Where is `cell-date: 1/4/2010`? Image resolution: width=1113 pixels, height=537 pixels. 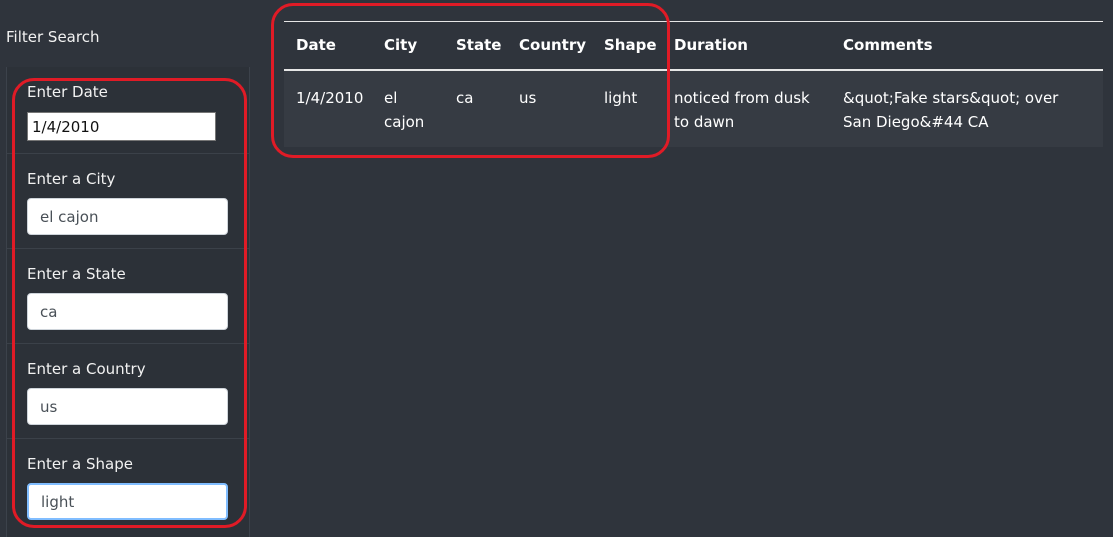 cell-date: 1/4/2010 is located at coordinates (330, 98).